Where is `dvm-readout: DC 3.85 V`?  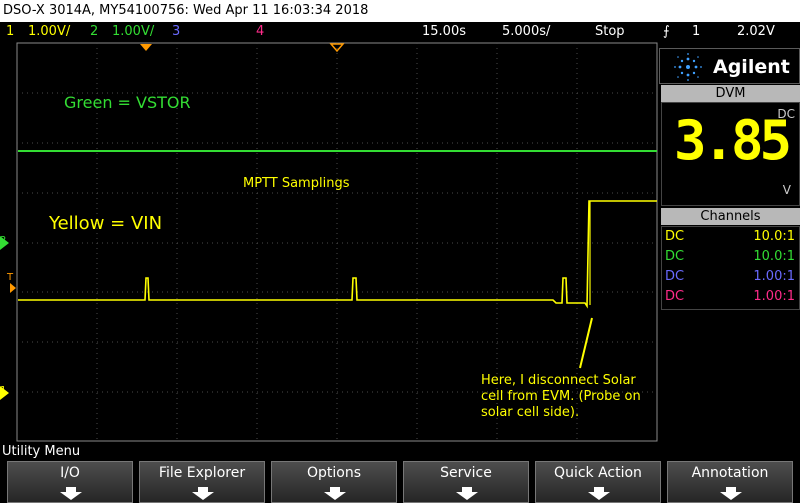
dvm-readout: DC 3.85 V is located at coordinates (730, 154).